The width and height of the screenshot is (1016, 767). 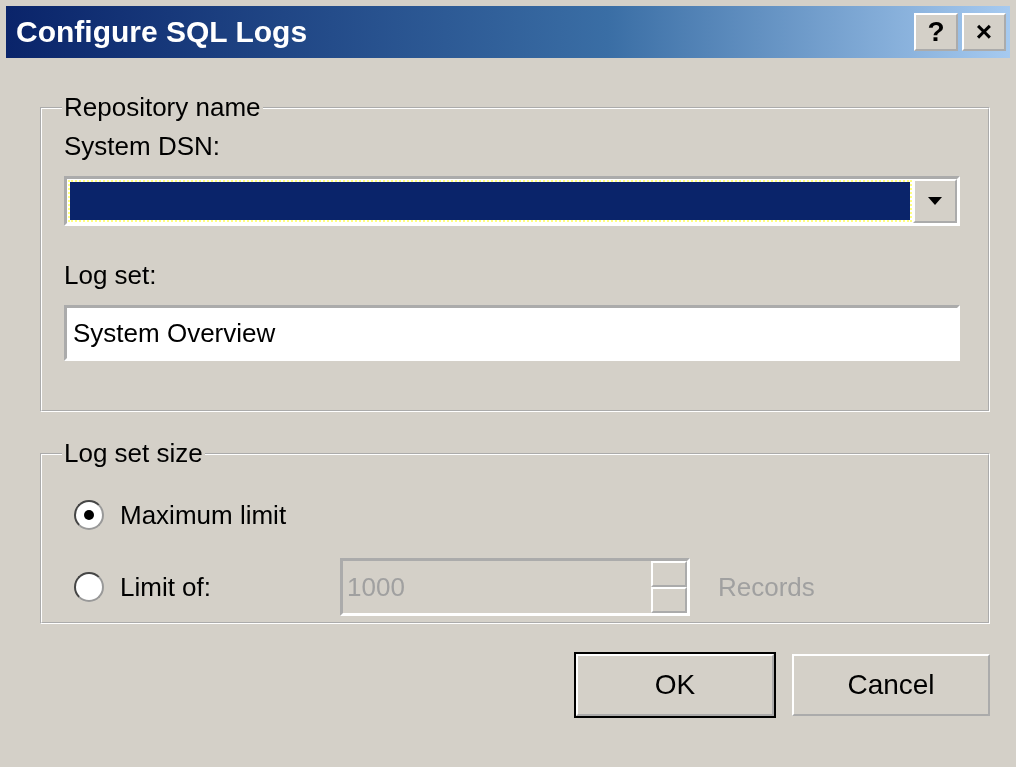 I want to click on group-title: Log set size, so click(x=133, y=453).